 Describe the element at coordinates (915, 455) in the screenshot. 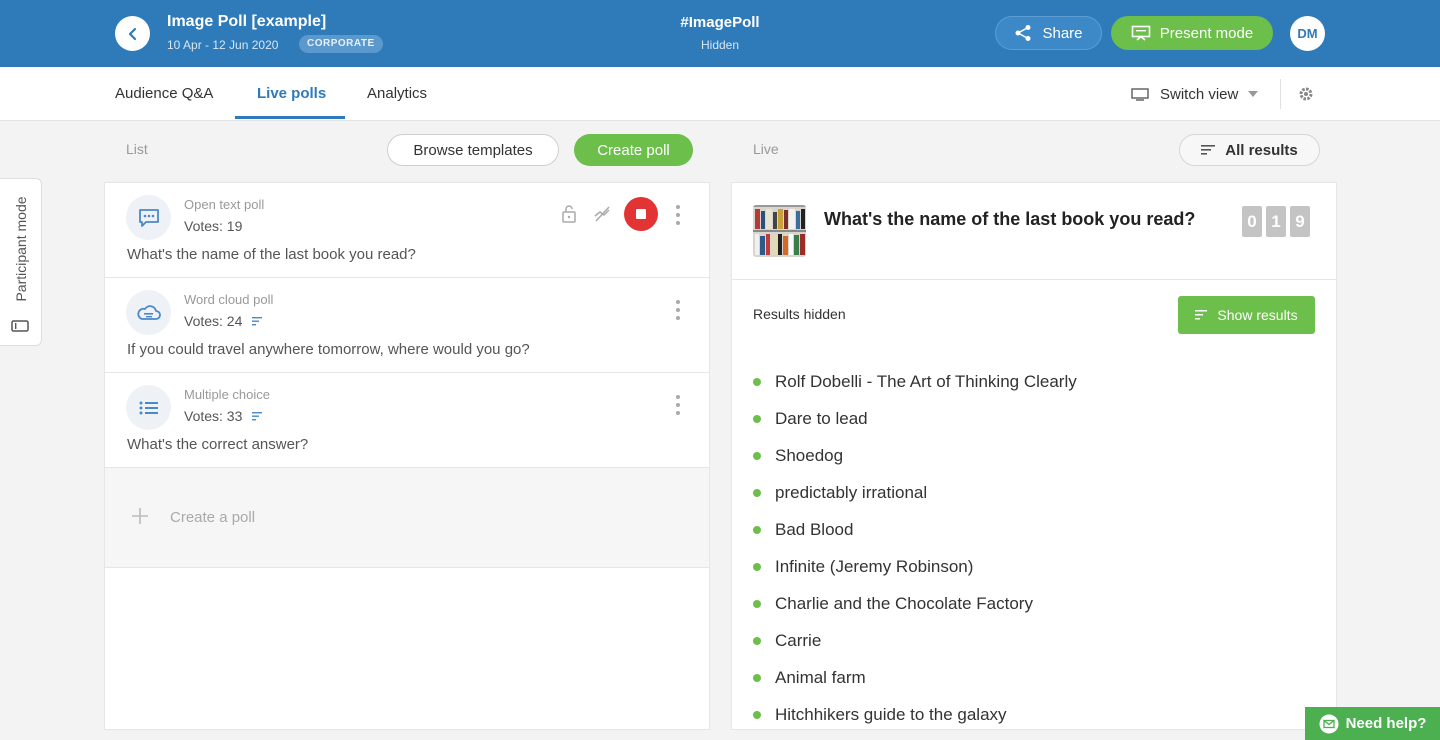

I see `list-item: Shoedog` at that location.